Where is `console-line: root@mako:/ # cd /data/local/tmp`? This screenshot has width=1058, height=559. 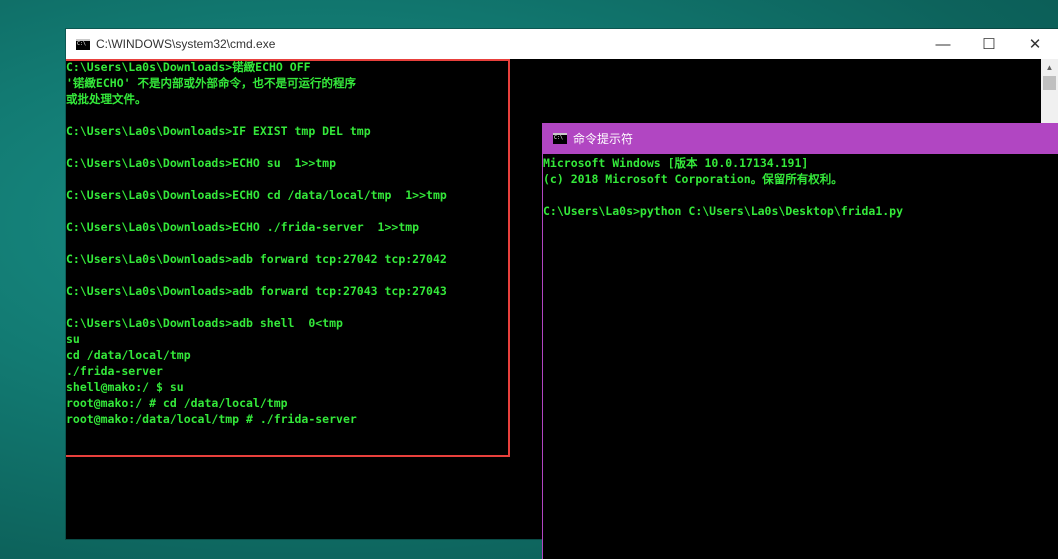
console-line: root@mako:/ # cd /data/local/tmp is located at coordinates (177, 403).